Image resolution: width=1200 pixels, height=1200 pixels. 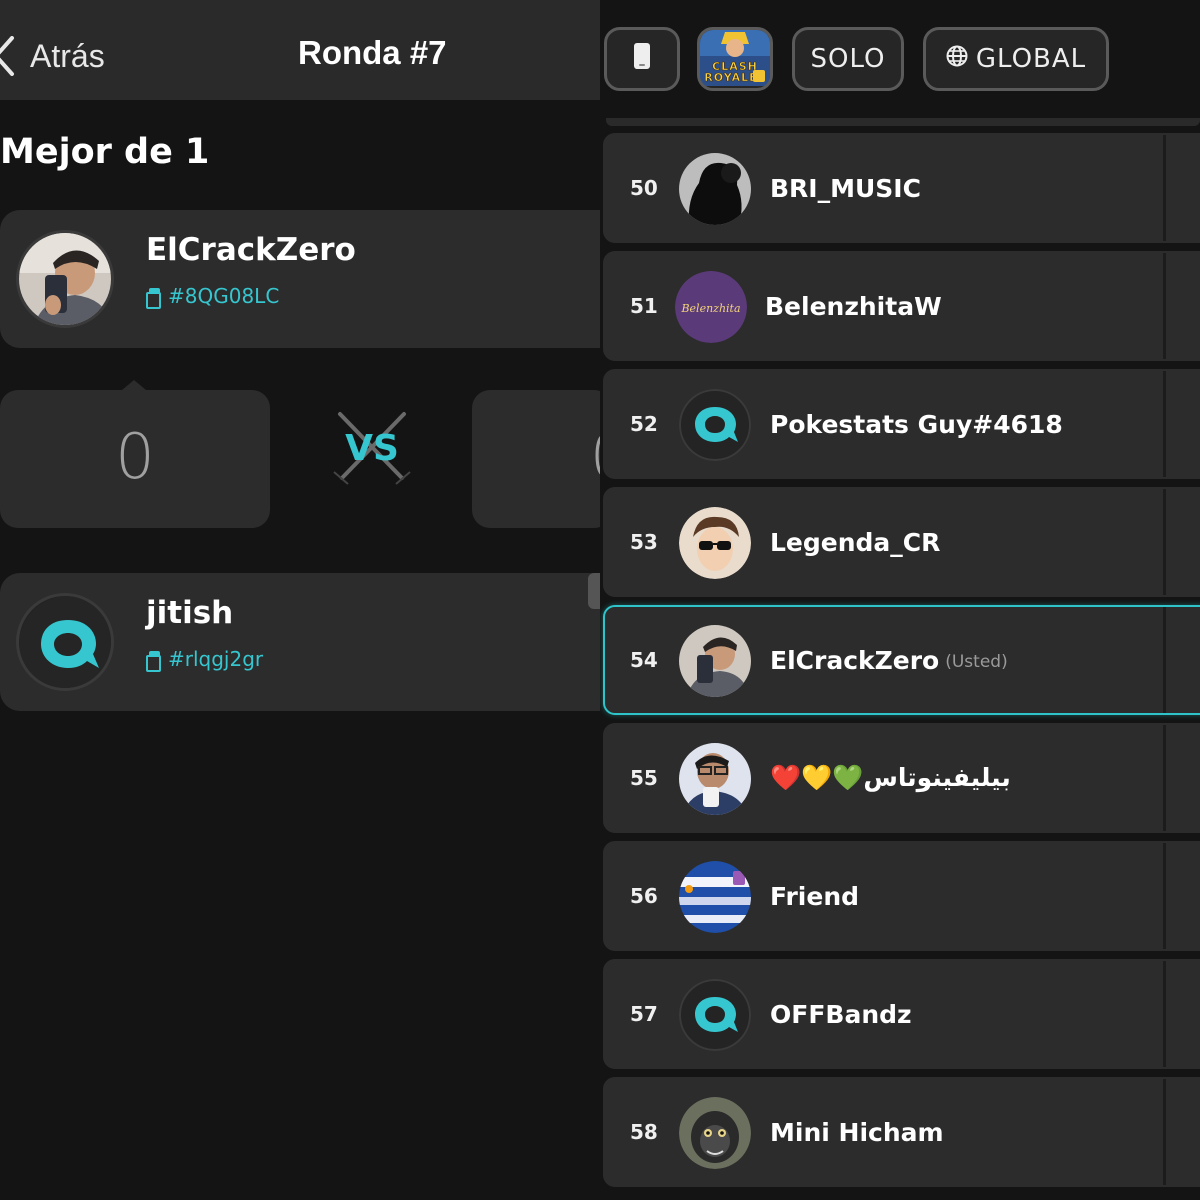 I want to click on back-label: Atrás, so click(x=67, y=55).